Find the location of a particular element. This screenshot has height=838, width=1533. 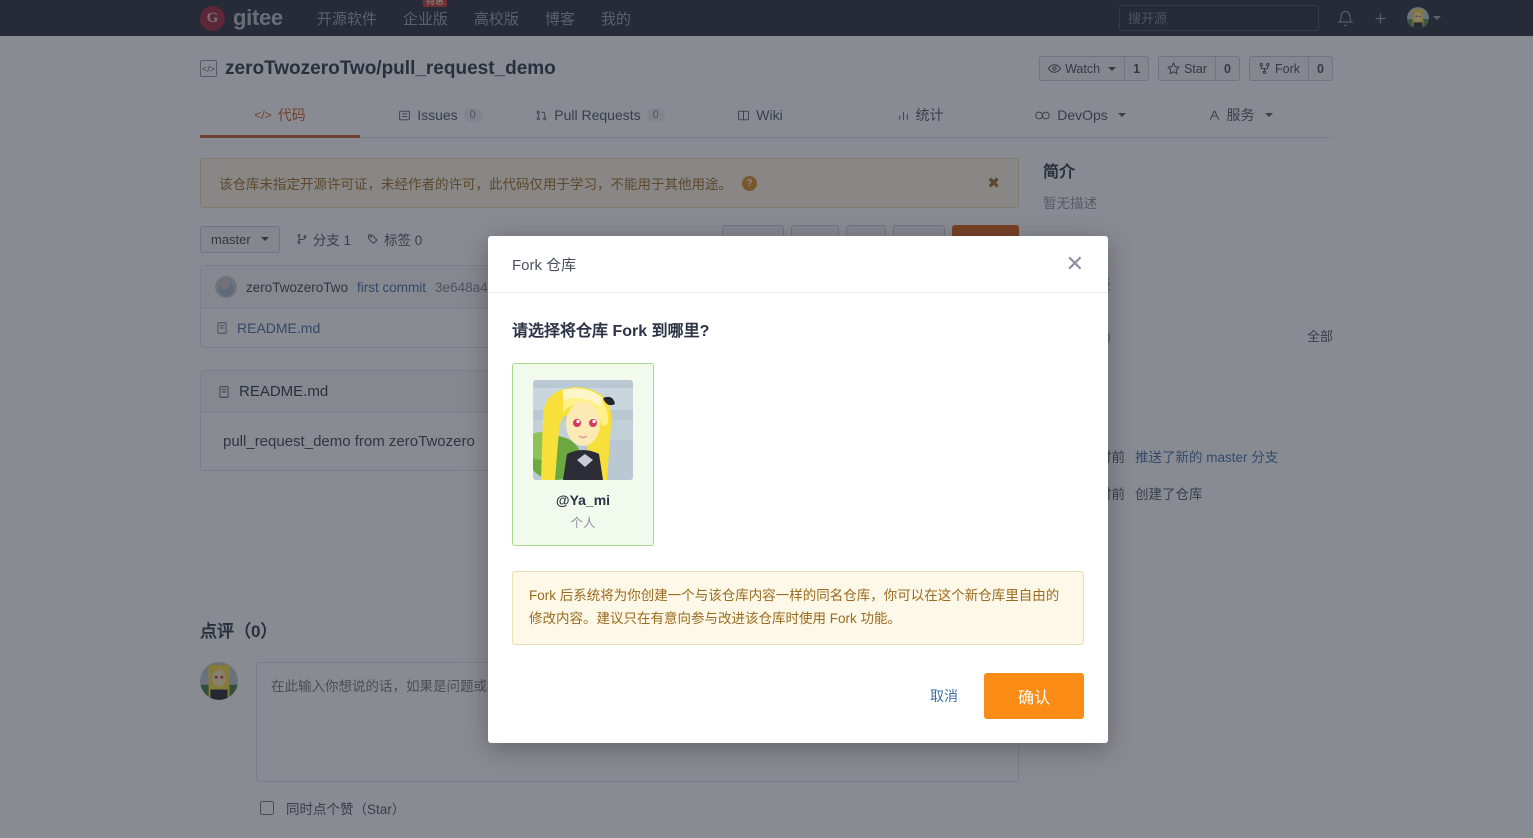

dialog-header: Fork 仓库 ✕ is located at coordinates (798, 264).